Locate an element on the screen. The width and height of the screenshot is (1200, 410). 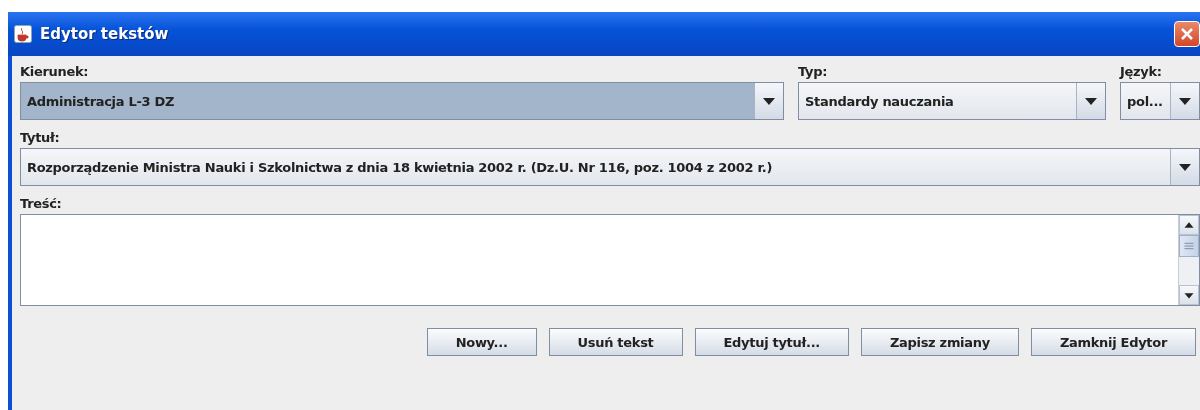
field-label: Język: is located at coordinates (1141, 71).